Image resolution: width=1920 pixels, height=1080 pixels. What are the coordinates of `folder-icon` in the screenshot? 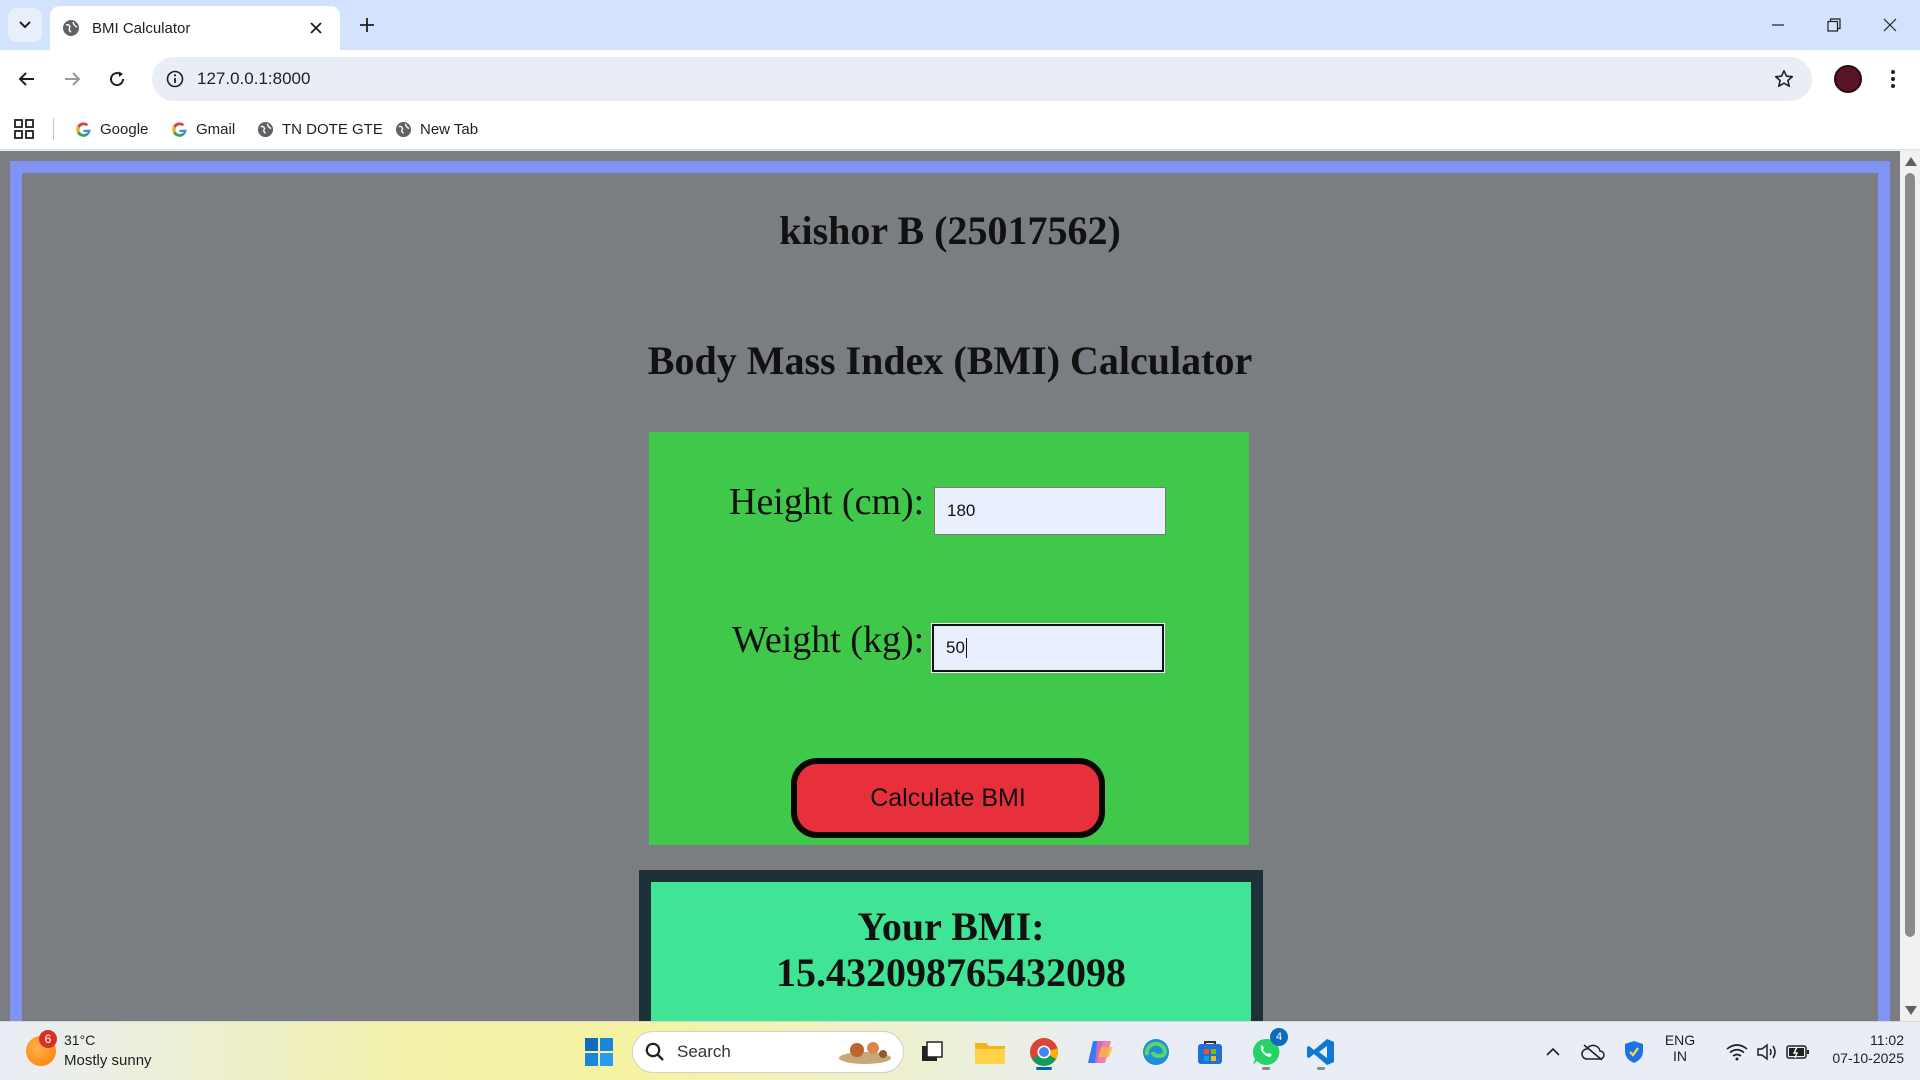 It's located at (990, 1053).